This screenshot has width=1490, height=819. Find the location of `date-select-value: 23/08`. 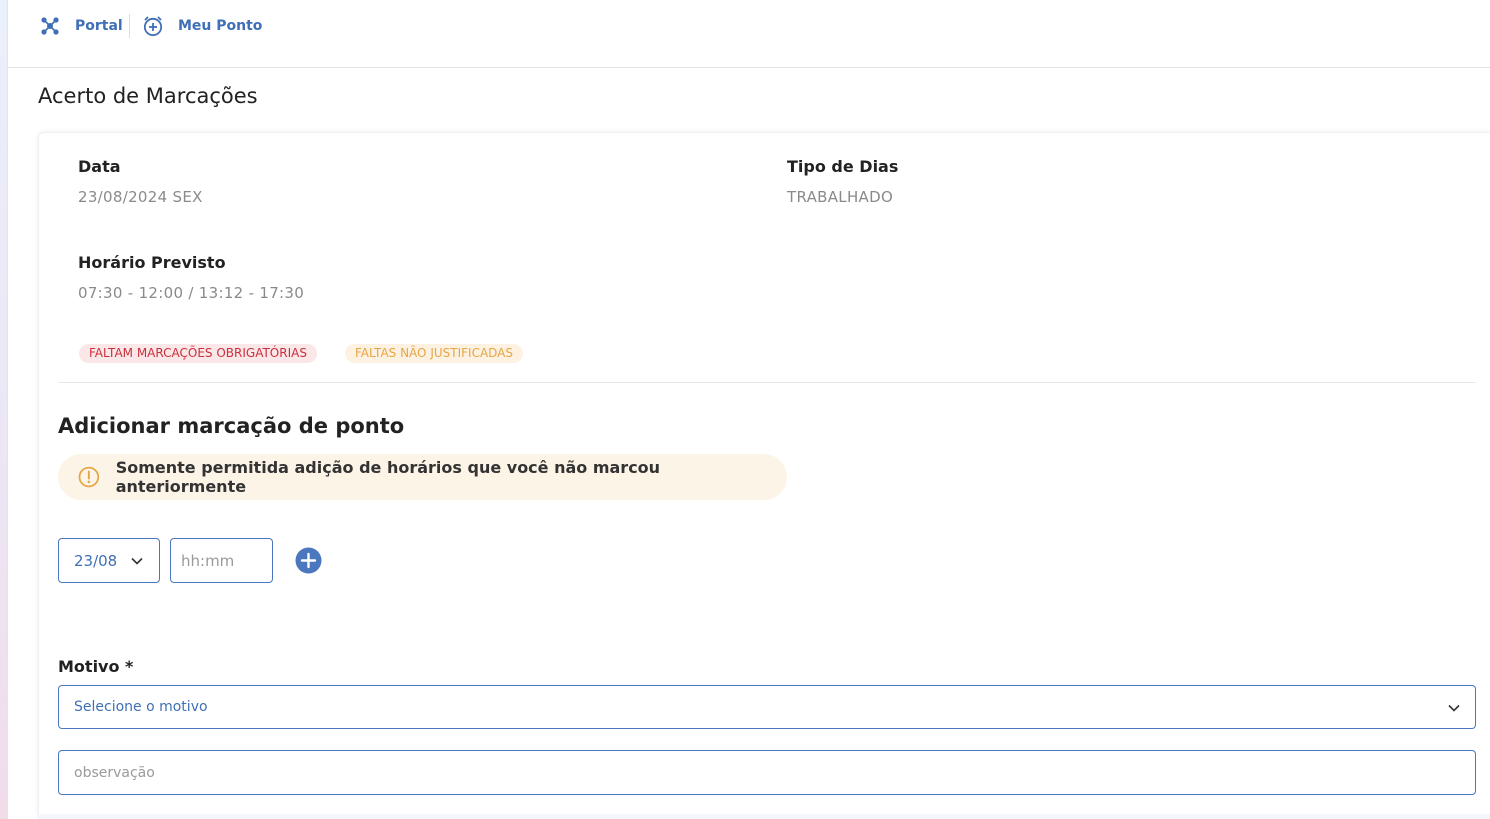

date-select-value: 23/08 is located at coordinates (96, 560).